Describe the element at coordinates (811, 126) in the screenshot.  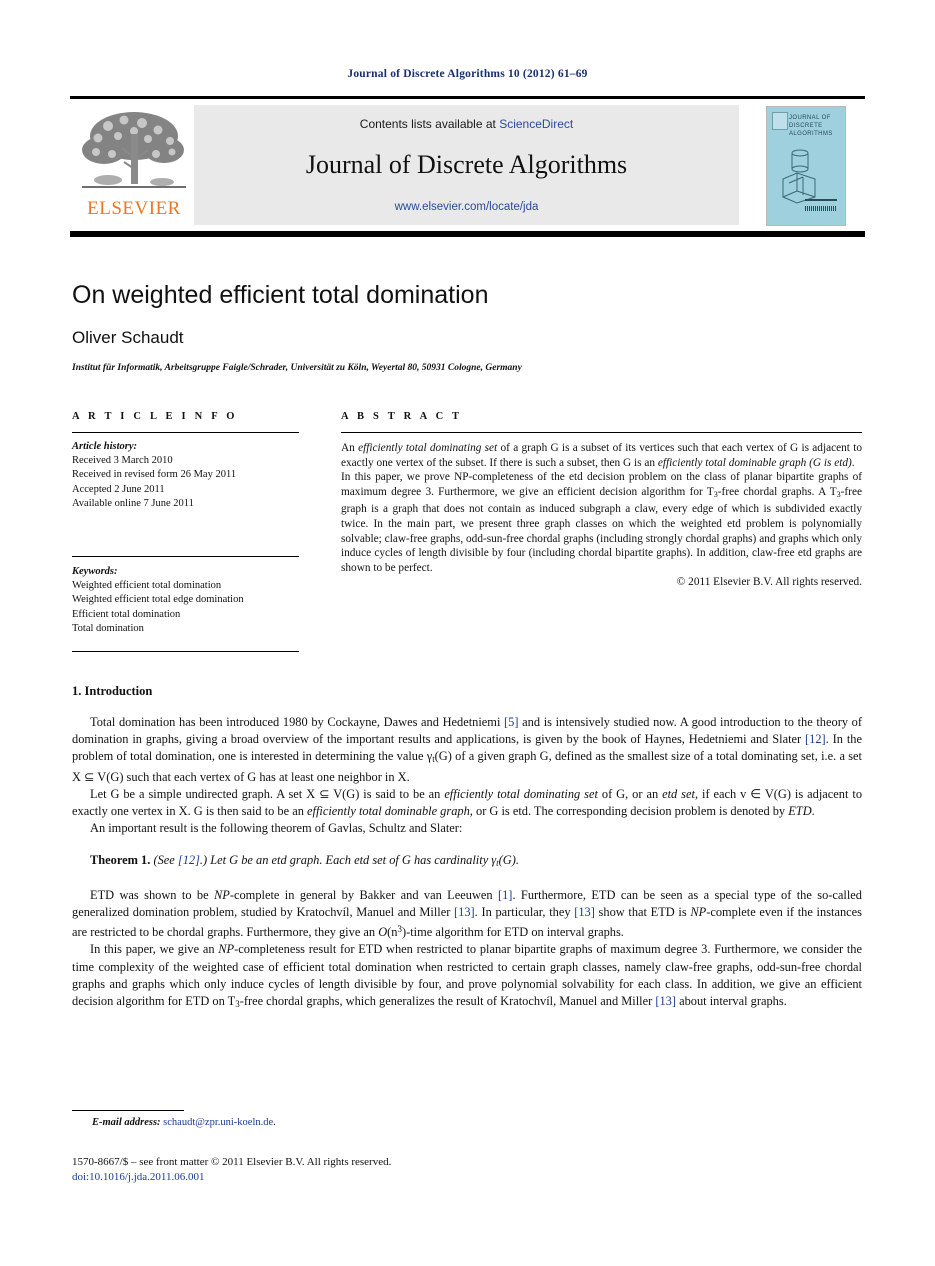
I see `cover-title: JOURNAL OF DISCRETE ALGORITHMS` at that location.